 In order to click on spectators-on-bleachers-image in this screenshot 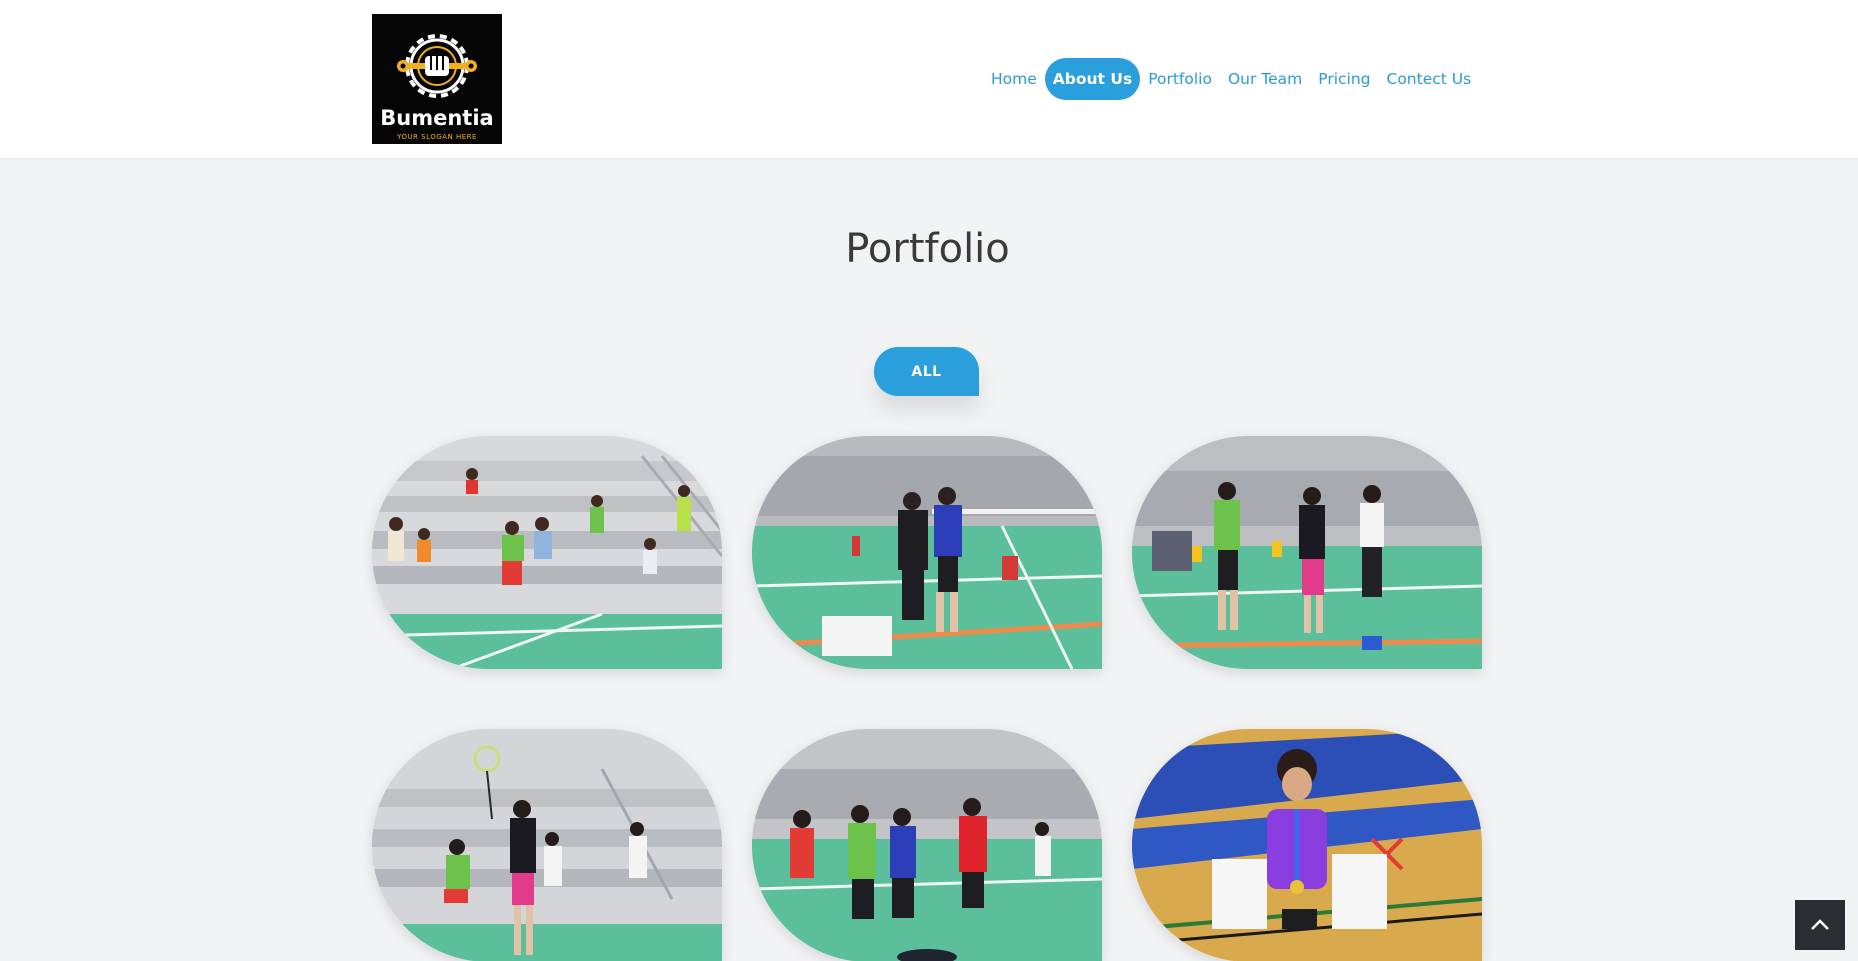, I will do `click(547, 552)`.